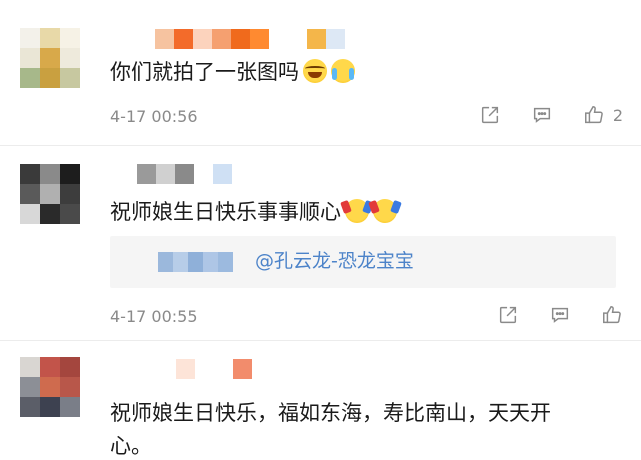 This screenshot has height=460, width=641. I want to click on comment-actions, so click(545, 315).